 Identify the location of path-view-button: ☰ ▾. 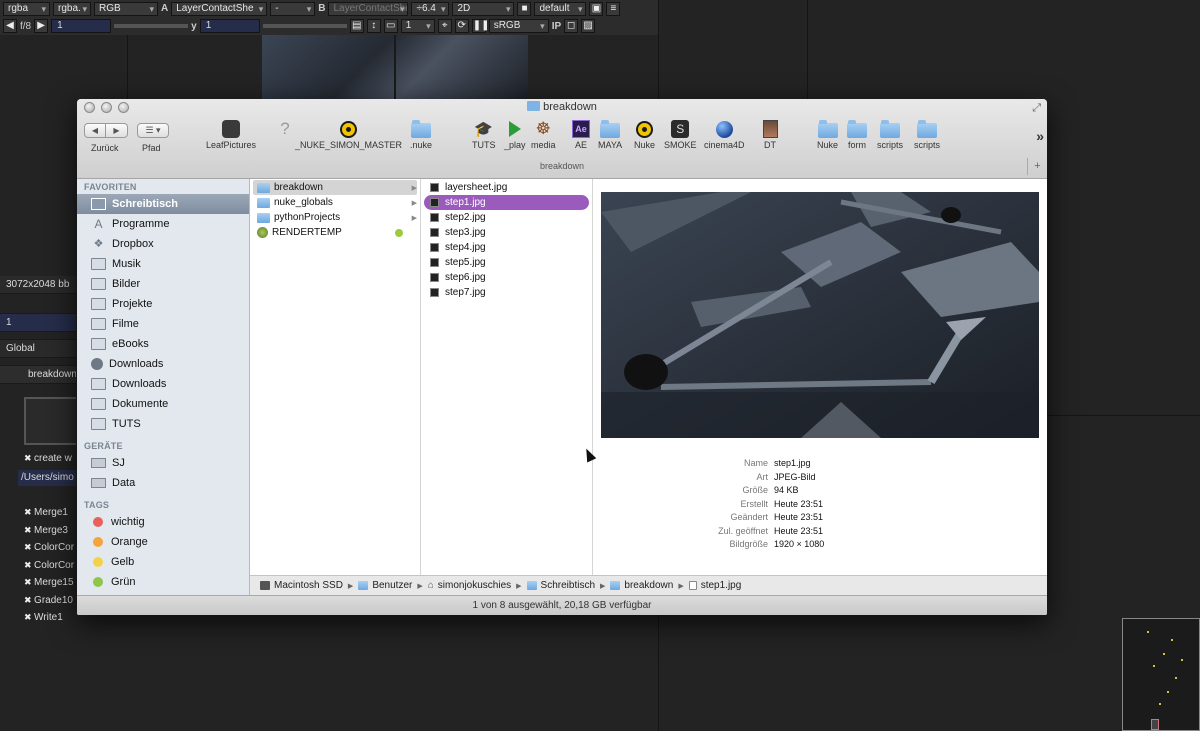
(153, 130).